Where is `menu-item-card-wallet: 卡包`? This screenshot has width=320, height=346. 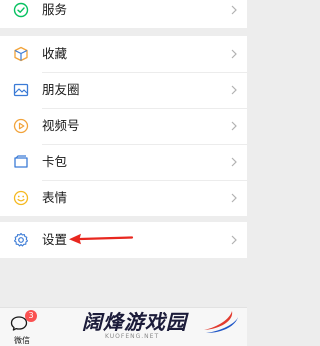
menu-item-card-wallet: 卡包 is located at coordinates (123, 162).